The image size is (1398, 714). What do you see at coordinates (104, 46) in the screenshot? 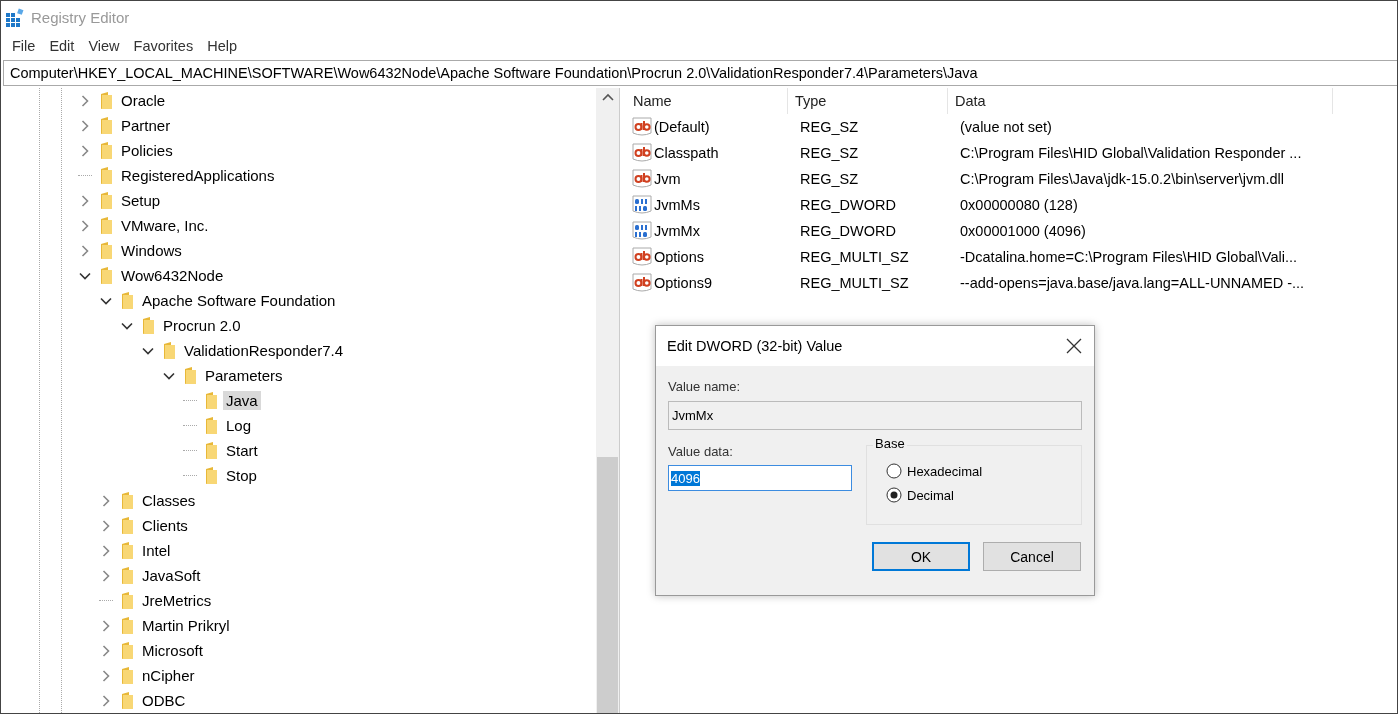
I see `menu-item: View` at bounding box center [104, 46].